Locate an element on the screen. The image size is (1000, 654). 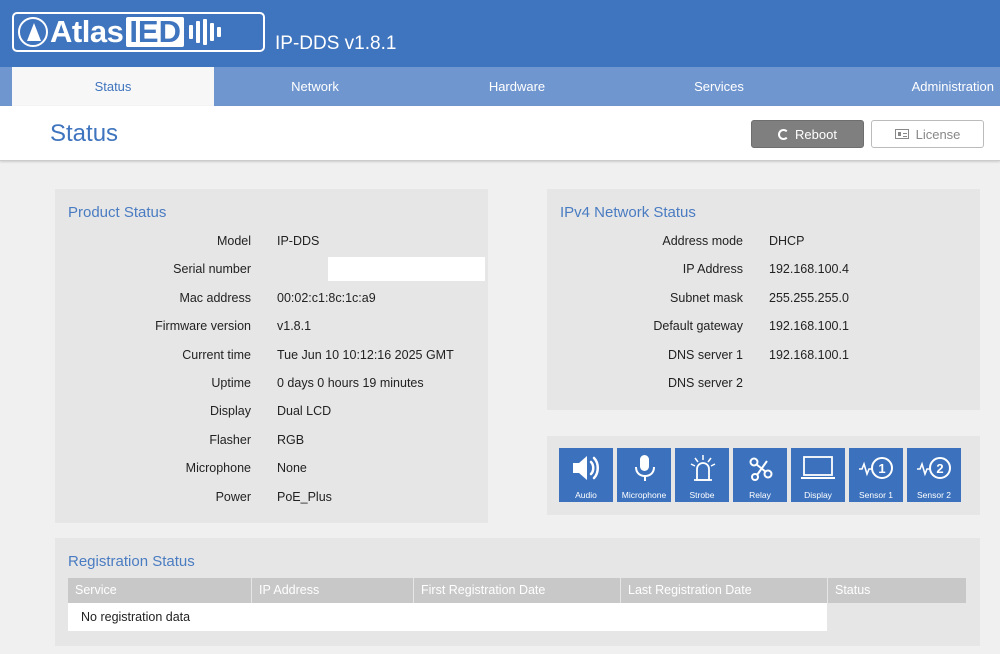
field-label: Serial number is located at coordinates (212, 269).